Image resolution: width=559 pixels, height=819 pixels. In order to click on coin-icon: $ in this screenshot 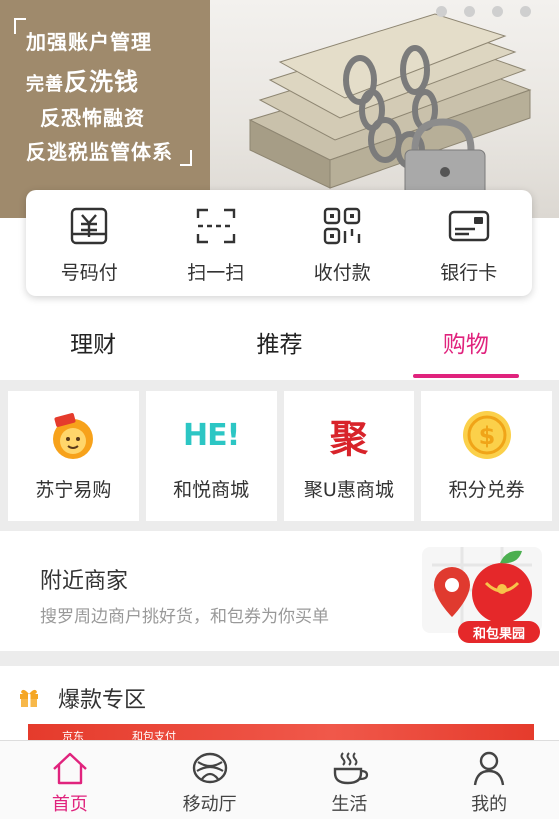, I will do `click(487, 435)`.